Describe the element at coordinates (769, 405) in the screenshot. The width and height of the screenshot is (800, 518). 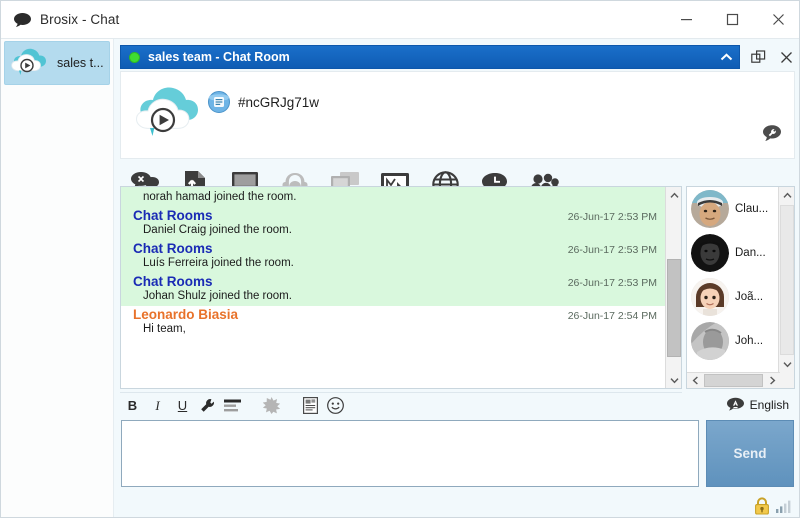
I see `language-label: English` at that location.